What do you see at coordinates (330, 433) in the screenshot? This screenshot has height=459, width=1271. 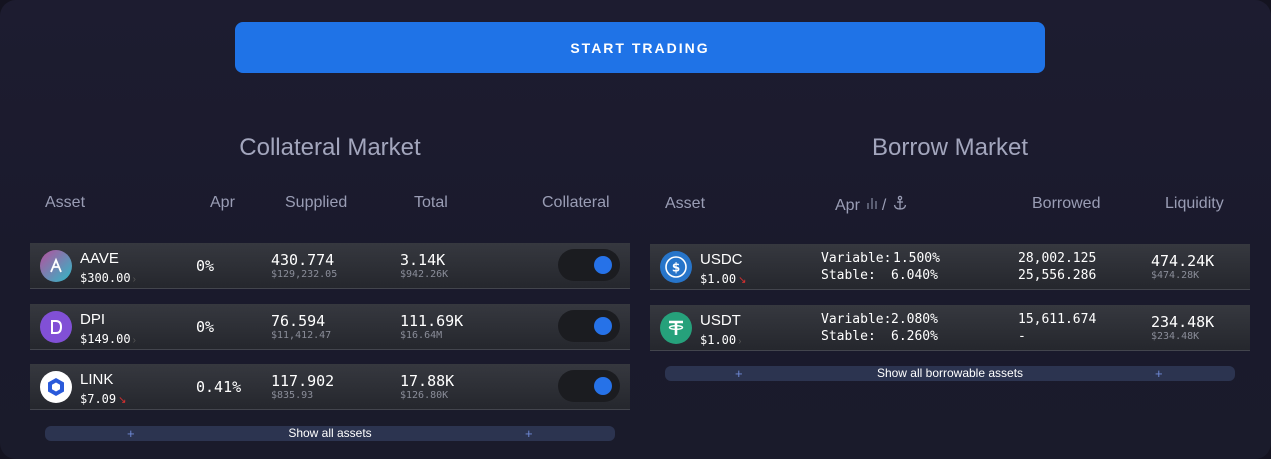 I see `show-all-assets-button: + Show all assets +` at bounding box center [330, 433].